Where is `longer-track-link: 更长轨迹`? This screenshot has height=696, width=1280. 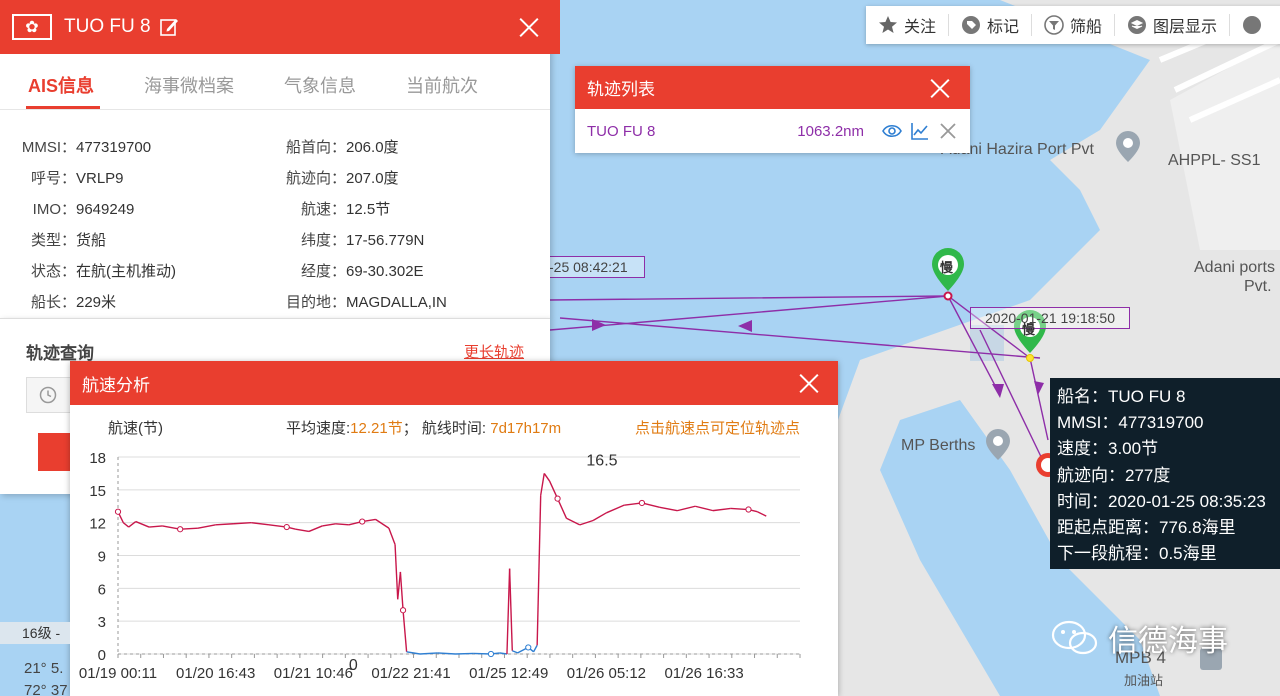 longer-track-link: 更长轨迹 is located at coordinates (494, 351).